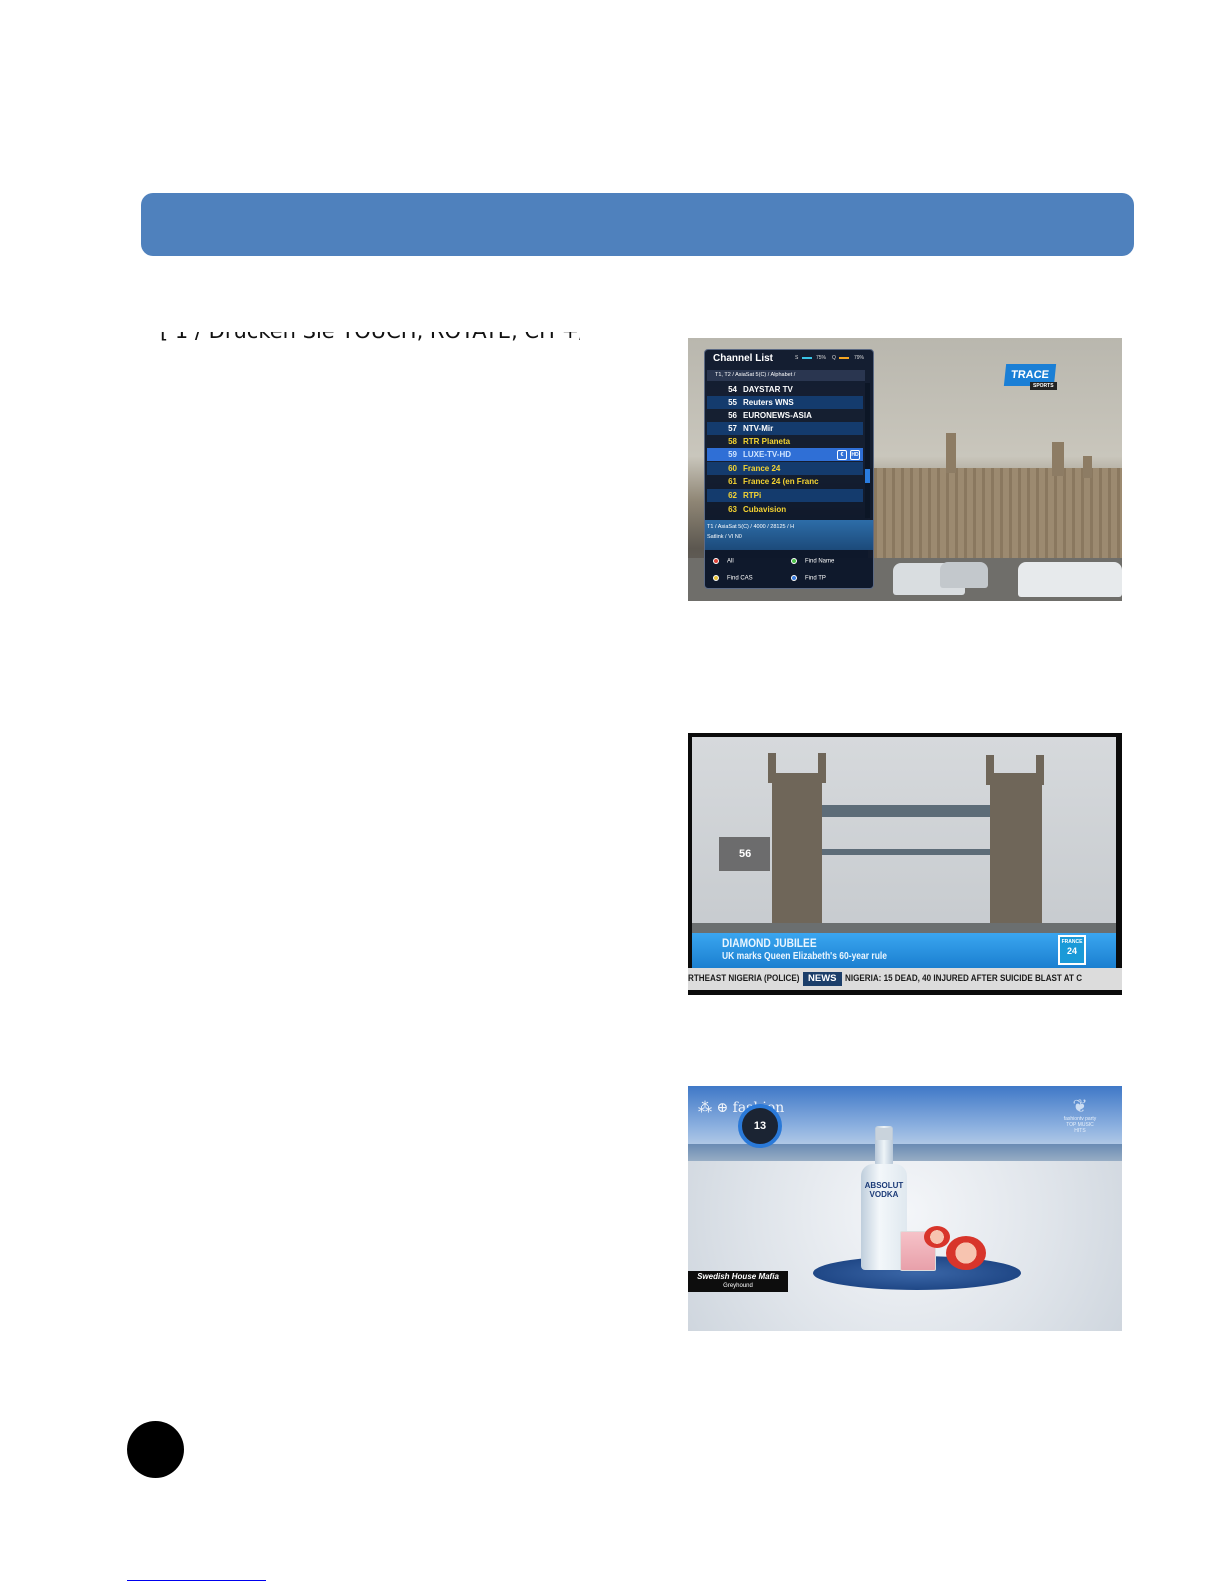  Describe the element at coordinates (867, 476) in the screenshot. I see `scroll-thumb` at that location.